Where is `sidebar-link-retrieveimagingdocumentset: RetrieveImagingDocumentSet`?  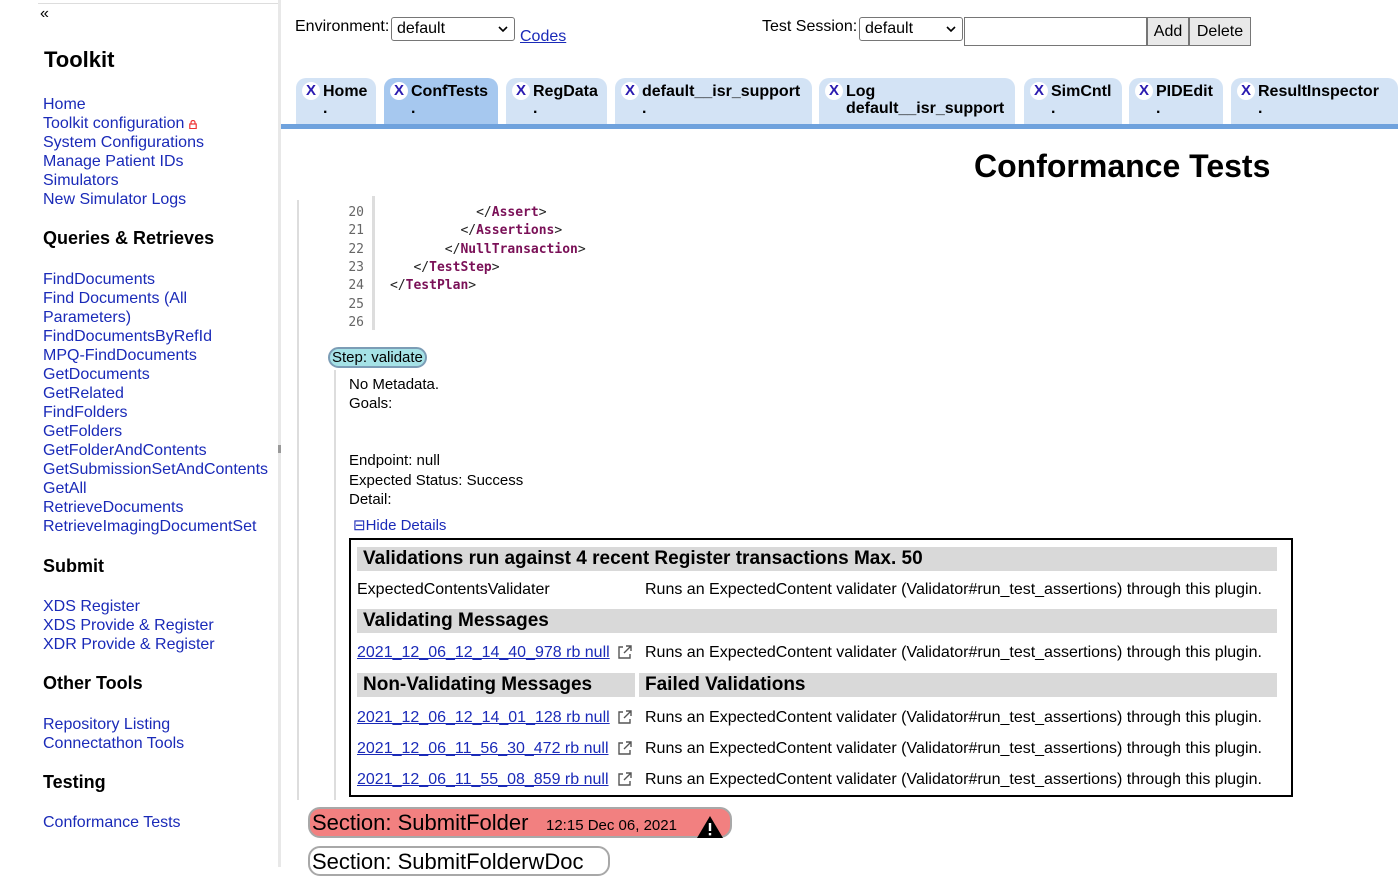
sidebar-link-retrieveimagingdocumentset: RetrieveImagingDocumentSet is located at coordinates (160, 526).